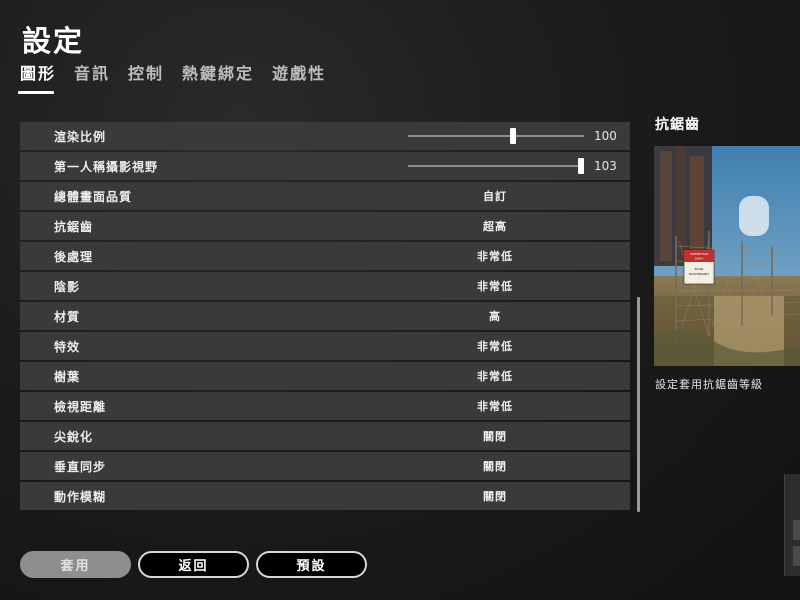  Describe the element at coordinates (325, 376) in the screenshot. I see `setting-row-foliage: 樹葉 非常低` at that location.